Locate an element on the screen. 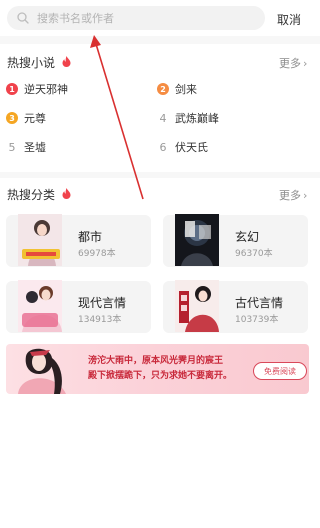  category-count: 96370本 is located at coordinates (254, 254).